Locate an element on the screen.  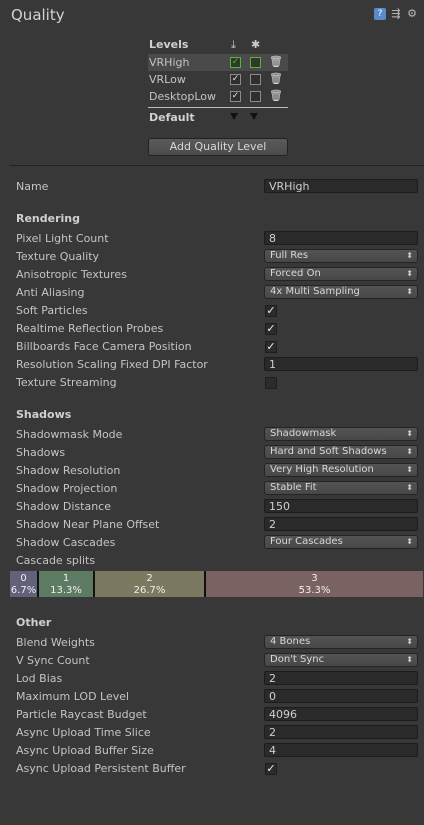
add-quality-level-button: Add Quality Level is located at coordinates (218, 147).